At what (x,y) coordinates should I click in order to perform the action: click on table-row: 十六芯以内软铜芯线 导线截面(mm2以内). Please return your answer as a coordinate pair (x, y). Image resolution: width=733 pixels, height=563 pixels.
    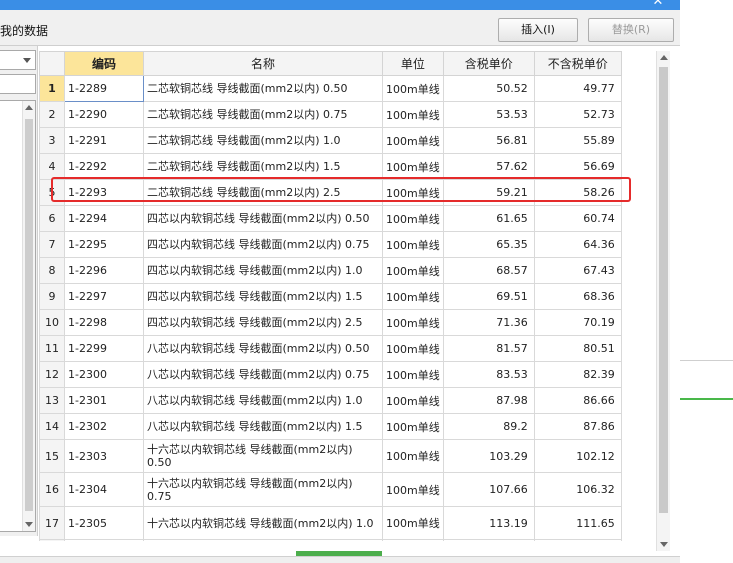
    Looking at the image, I should click on (330, 540).